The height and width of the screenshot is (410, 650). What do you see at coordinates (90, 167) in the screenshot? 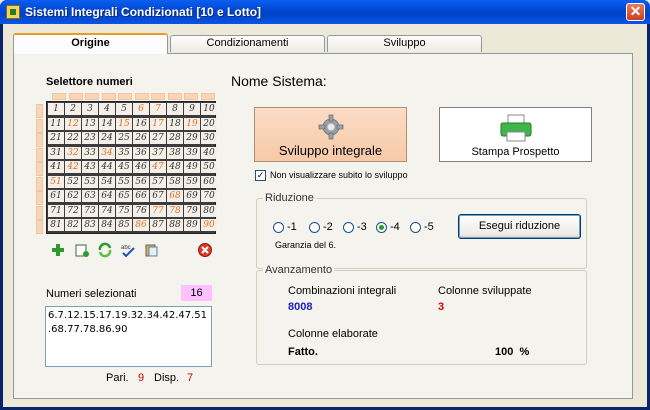
I see `number-cell: 43` at bounding box center [90, 167].